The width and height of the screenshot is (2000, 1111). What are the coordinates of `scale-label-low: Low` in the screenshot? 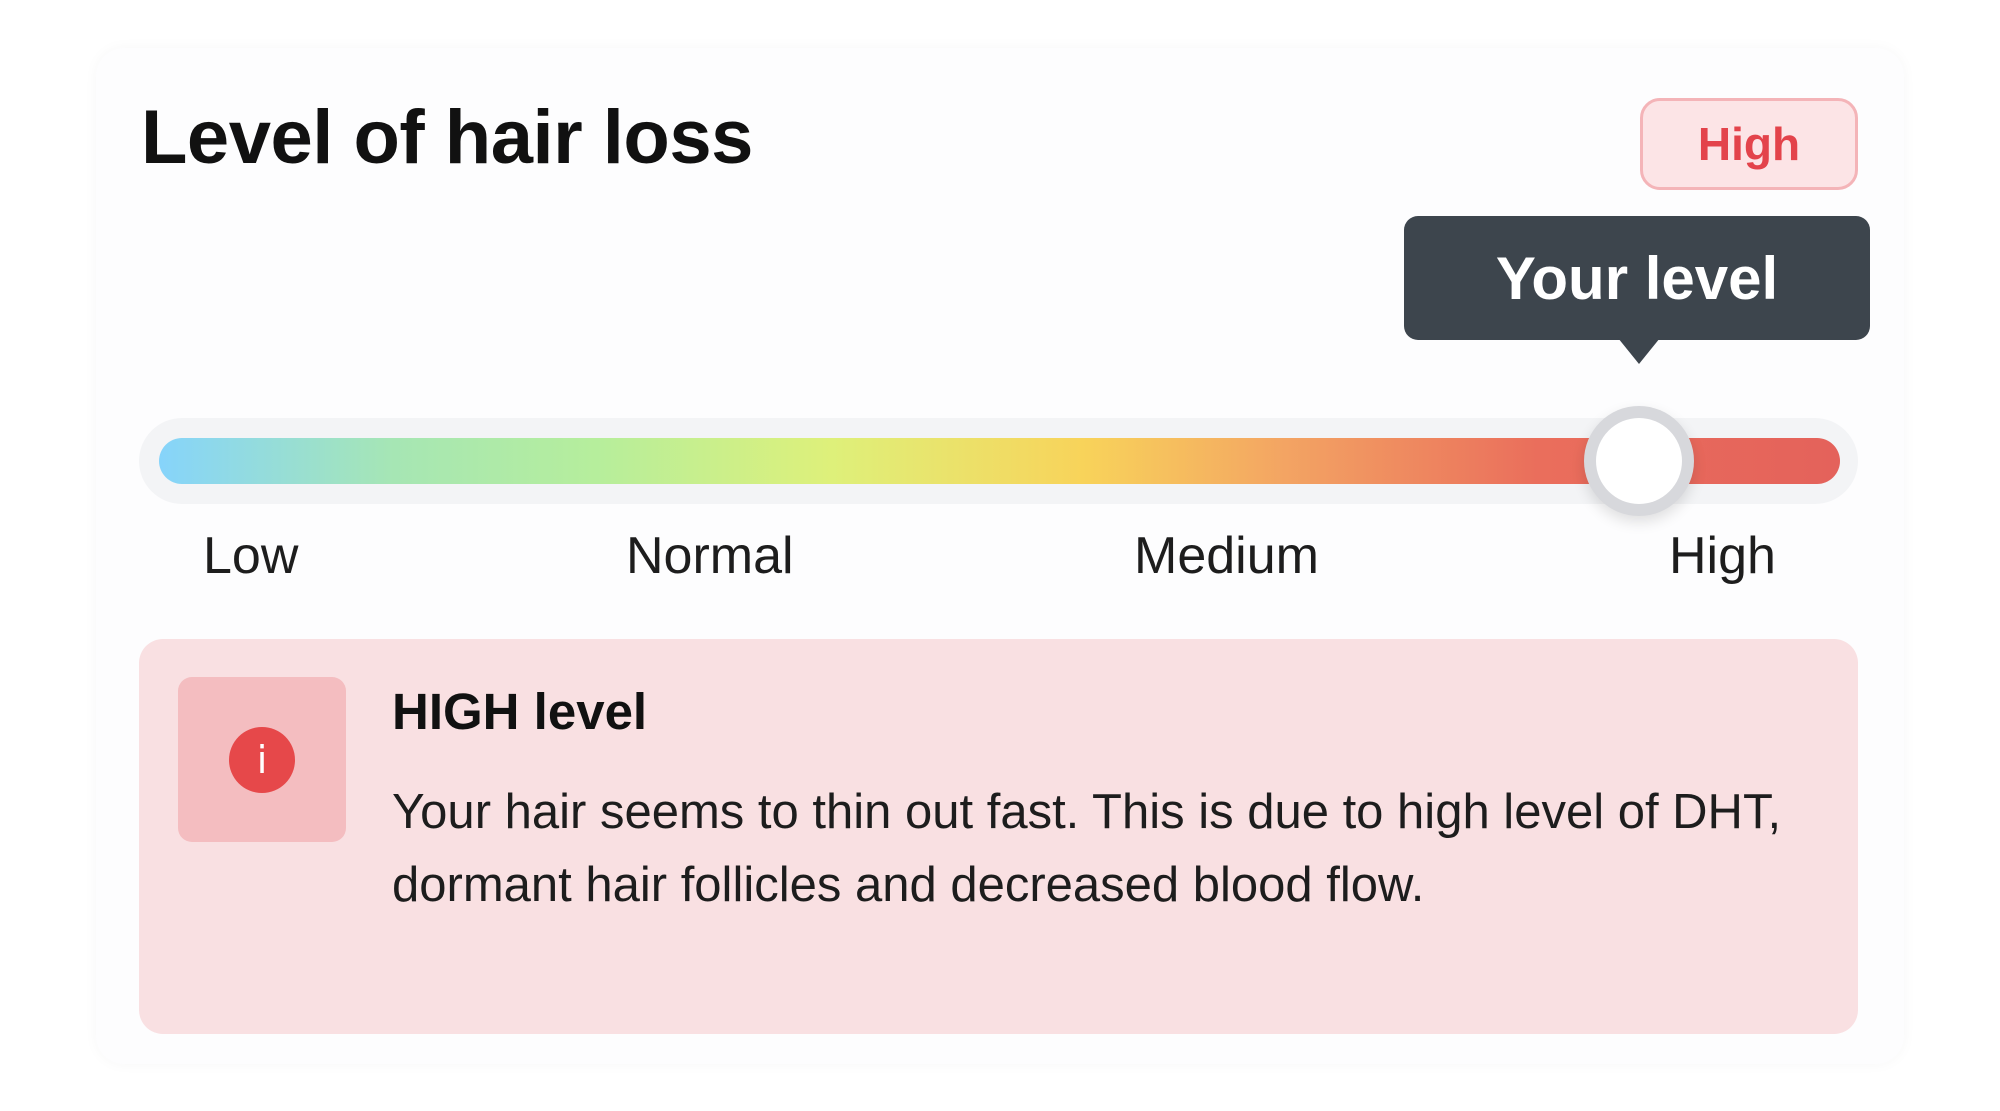 It's located at (251, 556).